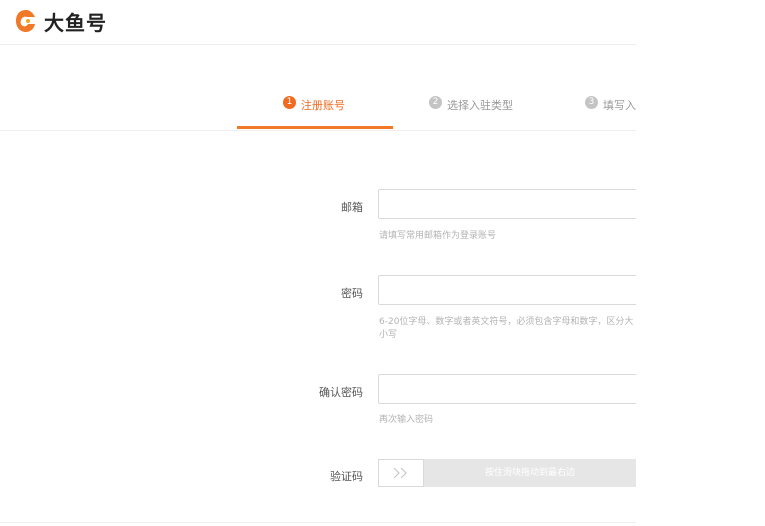 The height and width of the screenshot is (526, 765). What do you see at coordinates (289, 102) in the screenshot?
I see `step-number: 1` at bounding box center [289, 102].